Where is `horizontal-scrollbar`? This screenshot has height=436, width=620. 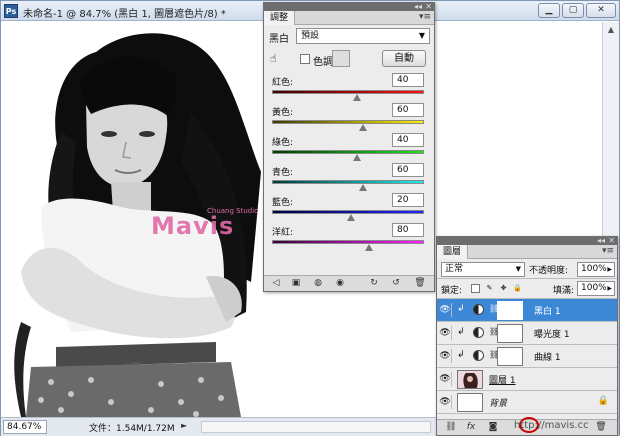 horizontal-scrollbar is located at coordinates (316, 427).